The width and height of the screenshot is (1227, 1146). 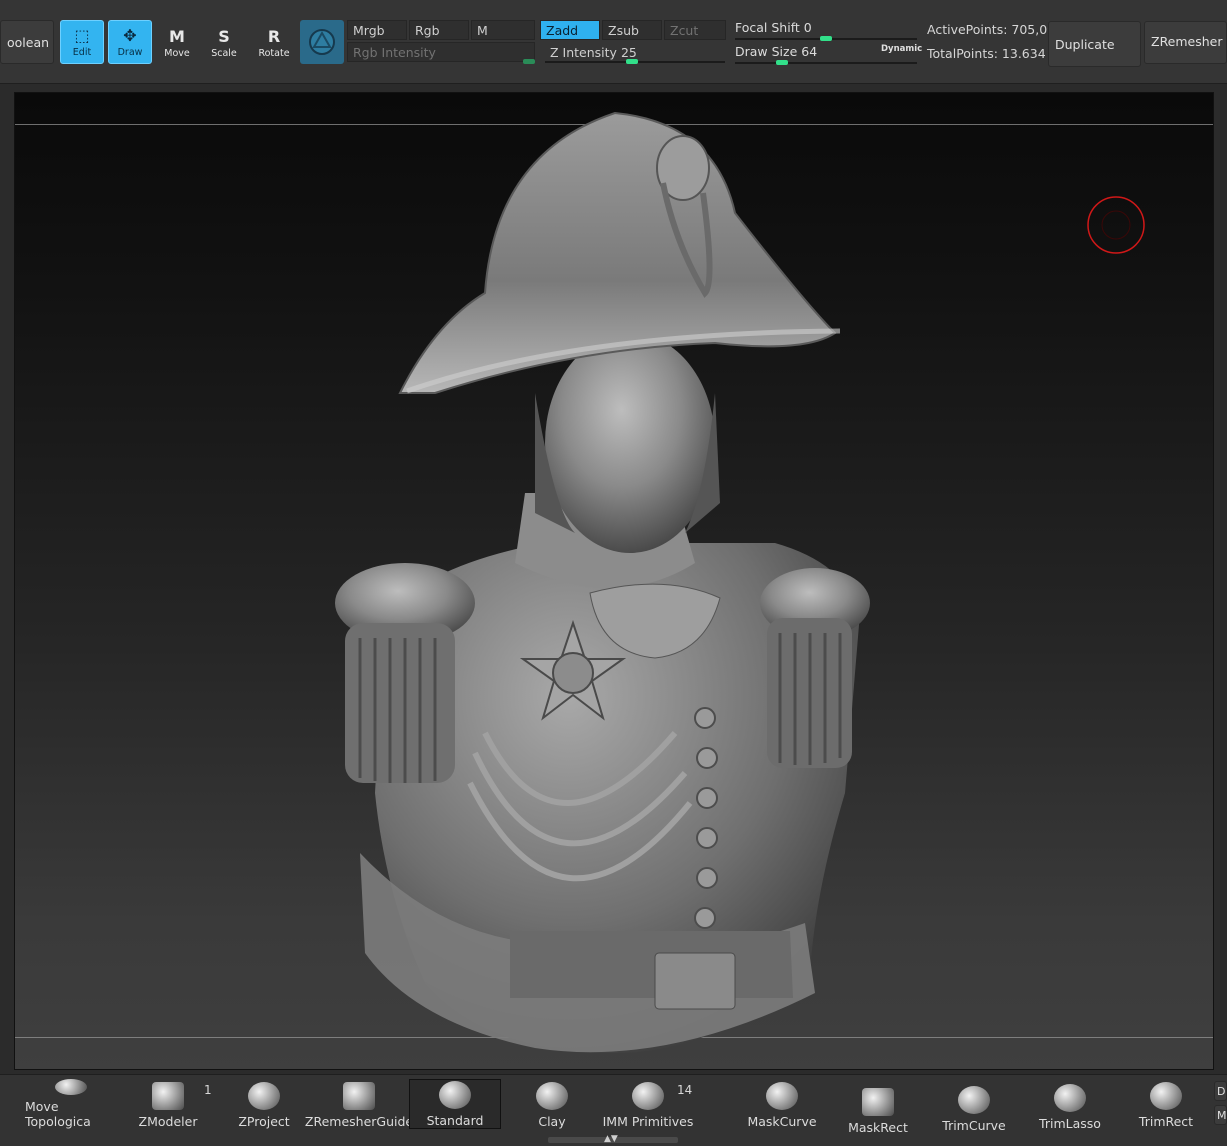 What do you see at coordinates (130, 35) in the screenshot?
I see `draw-icon: ✥` at bounding box center [130, 35].